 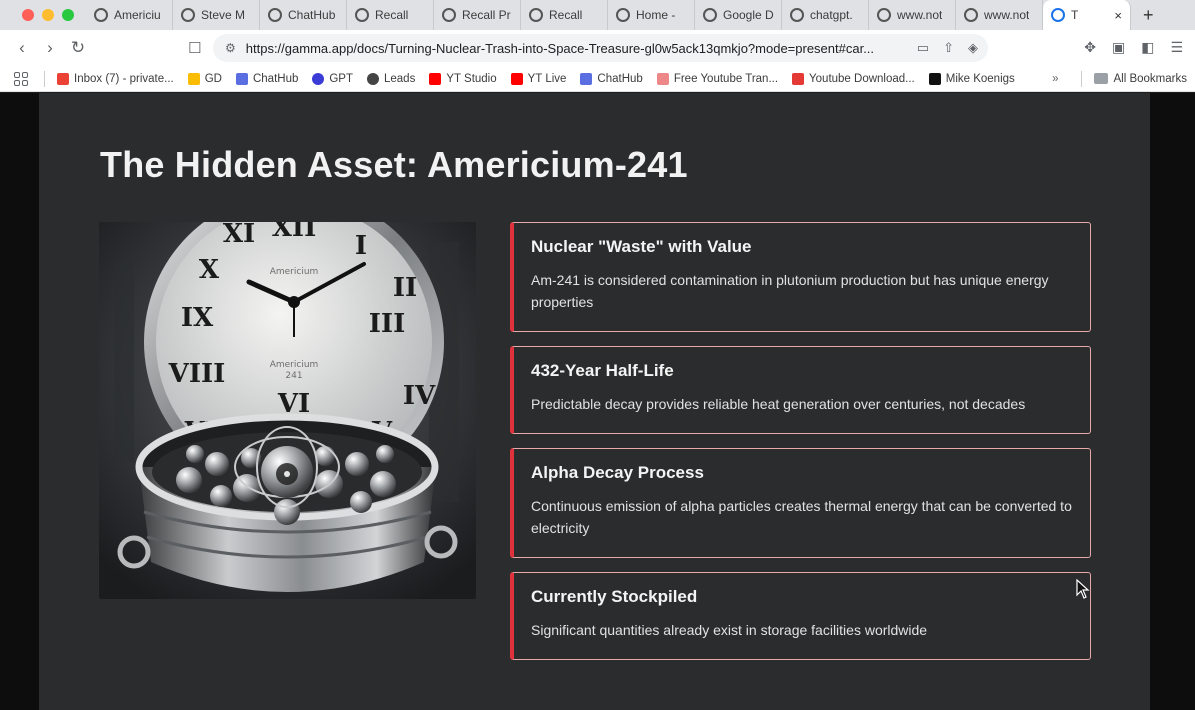 What do you see at coordinates (920, 15) in the screenshot?
I see `tab-label: www.not` at bounding box center [920, 15].